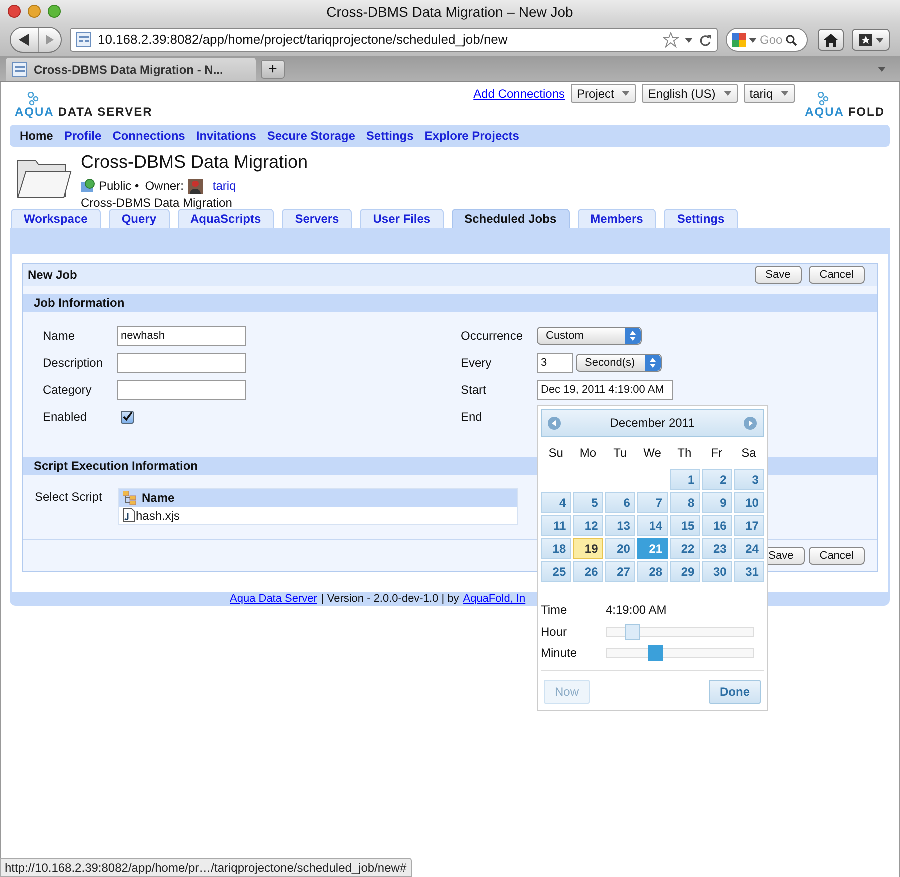 The image size is (900, 877). Describe the element at coordinates (685, 571) in the screenshot. I see `calendar-day: 29` at that location.